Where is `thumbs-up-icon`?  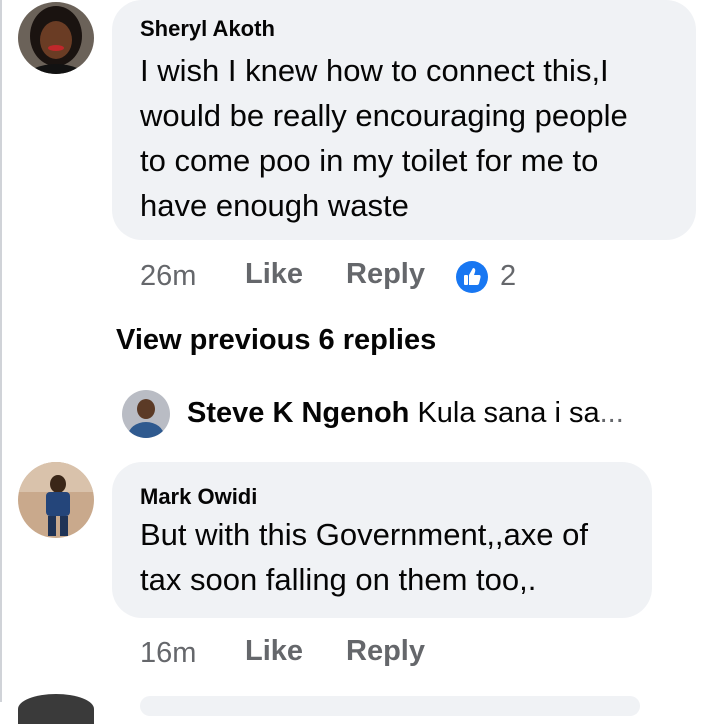 thumbs-up-icon is located at coordinates (472, 277).